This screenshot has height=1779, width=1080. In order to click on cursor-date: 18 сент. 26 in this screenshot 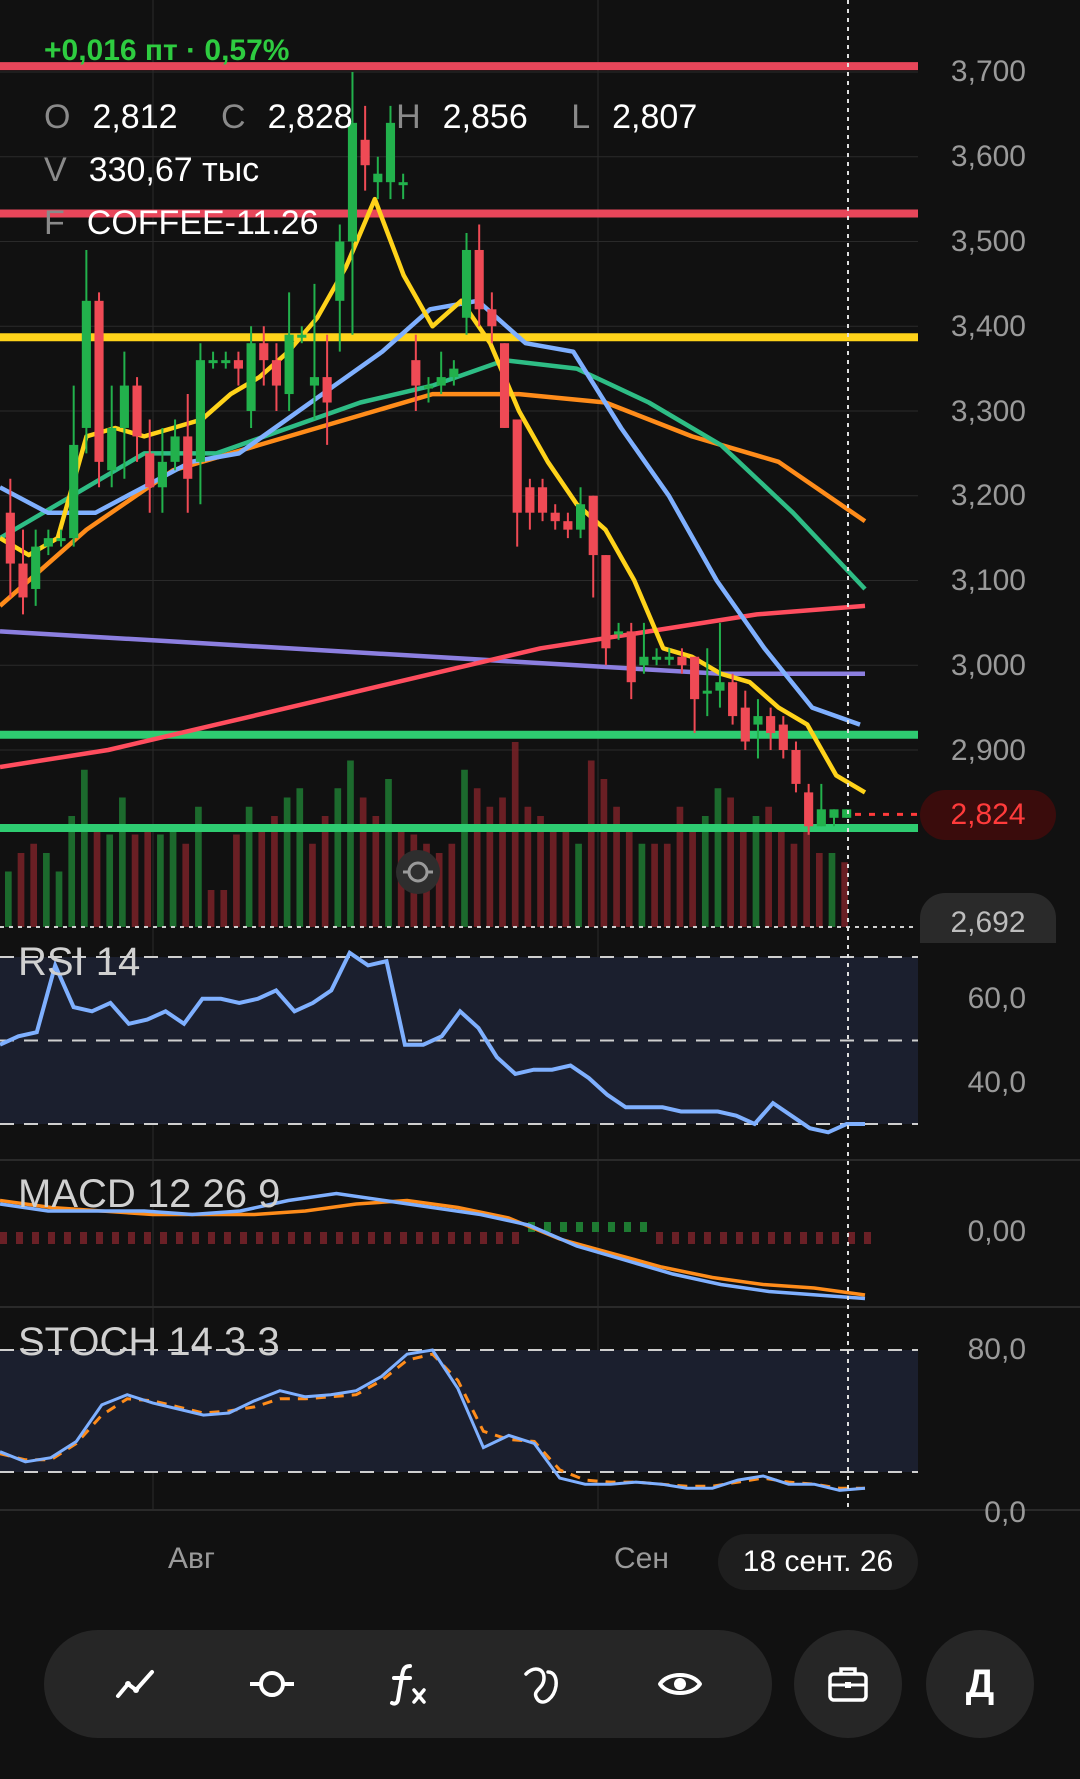, I will do `click(818, 1562)`.